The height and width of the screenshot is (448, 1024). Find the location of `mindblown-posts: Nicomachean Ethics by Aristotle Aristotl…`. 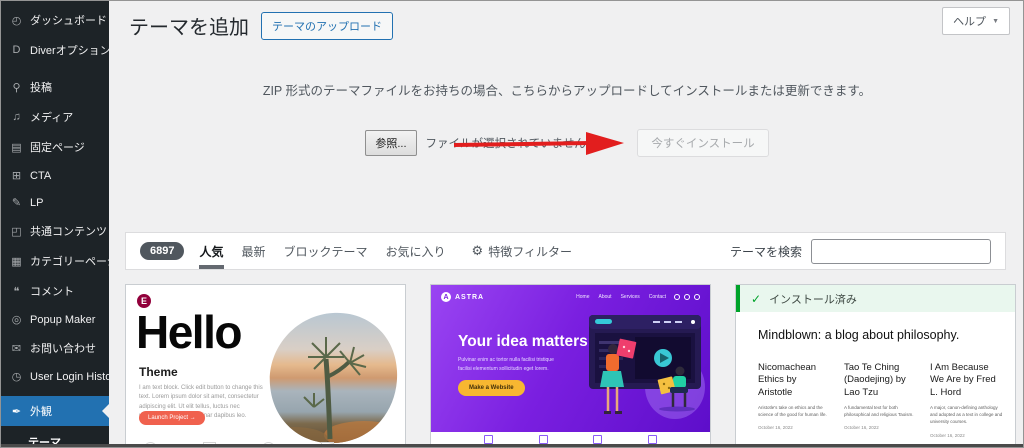

mindblown-posts: Nicomachean Ethics by Aristotle Aristotl… is located at coordinates (880, 400).